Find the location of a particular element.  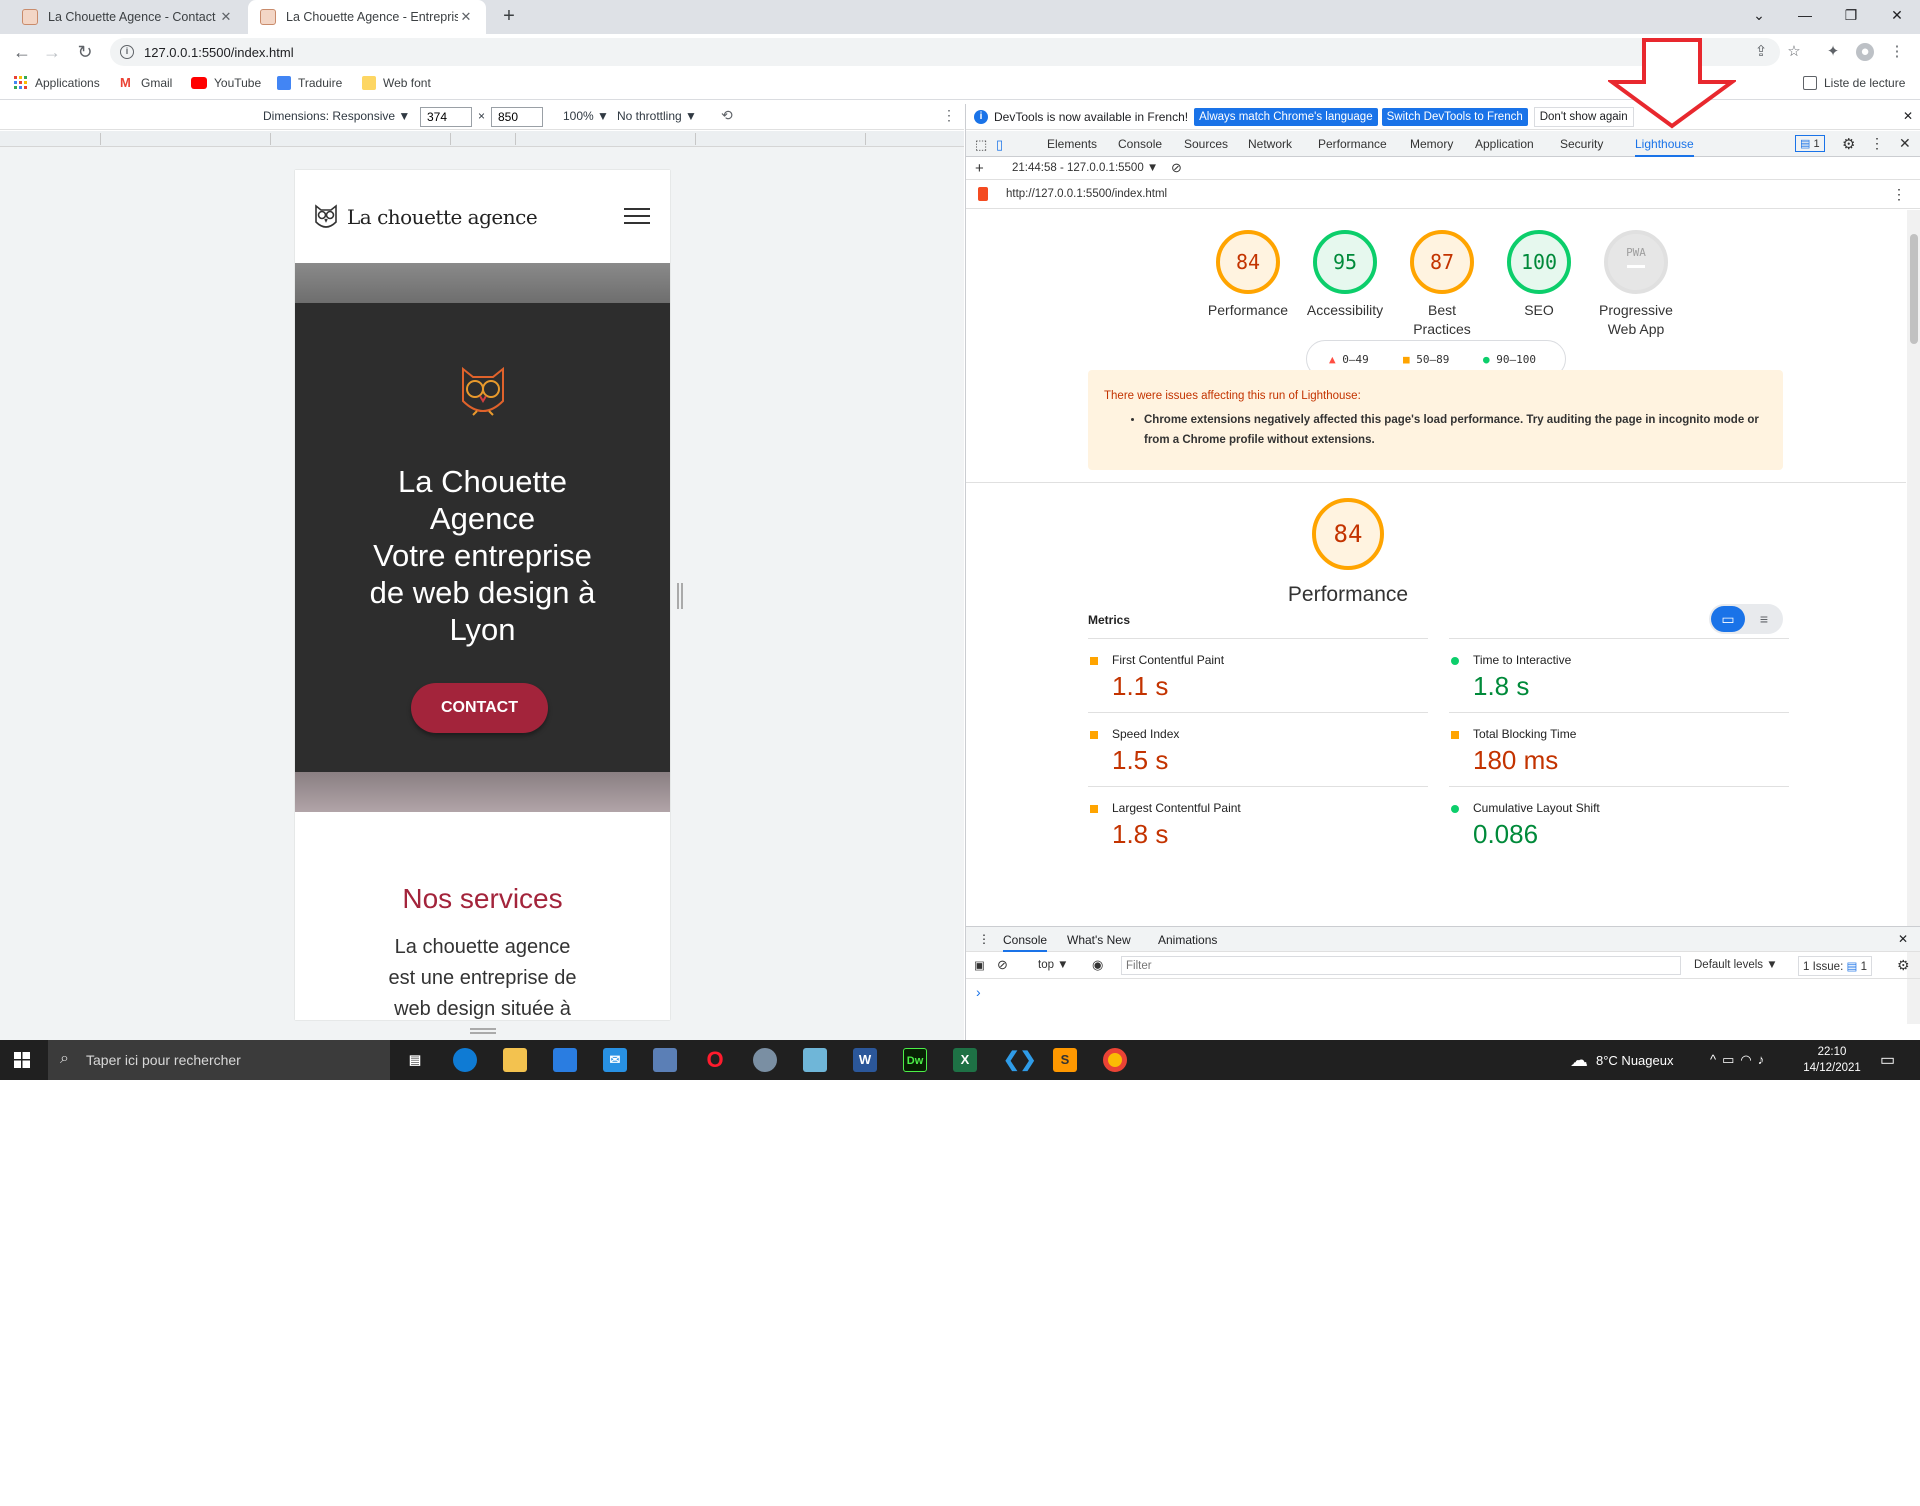

profile-avatar-icon: ● is located at coordinates (1865, 52).